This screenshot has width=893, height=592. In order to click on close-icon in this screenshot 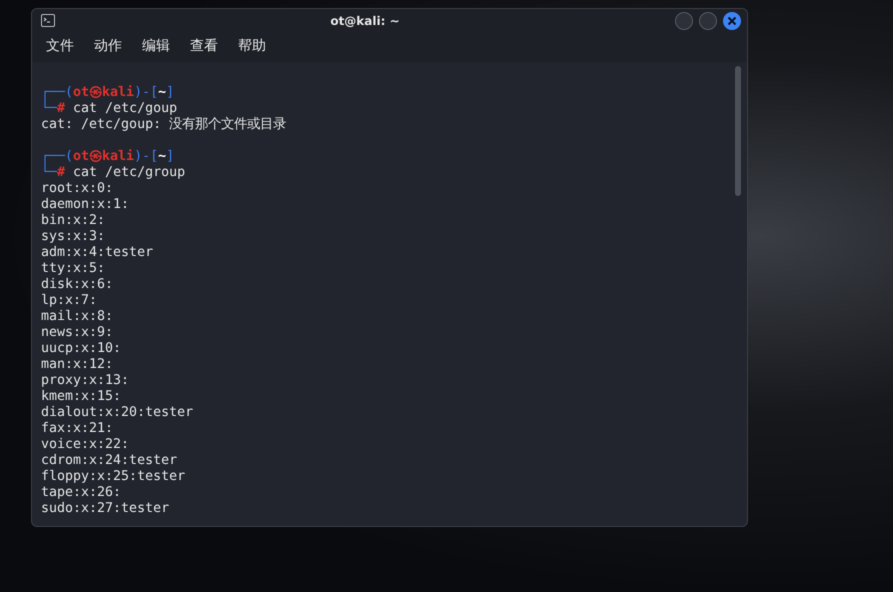, I will do `click(732, 21)`.